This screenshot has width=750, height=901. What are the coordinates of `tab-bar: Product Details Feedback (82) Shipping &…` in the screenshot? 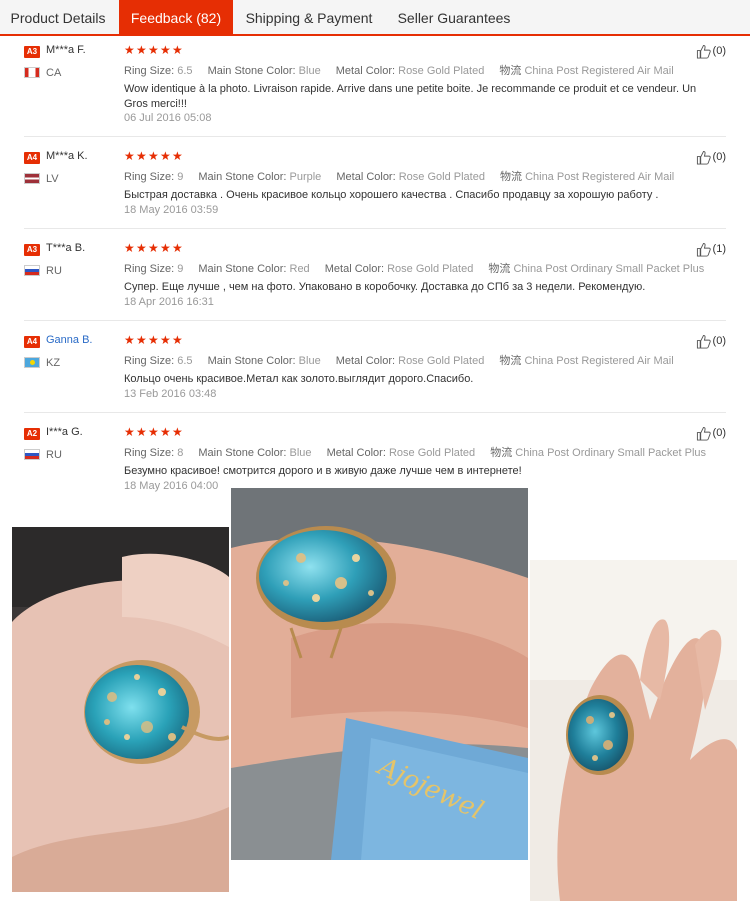 It's located at (375, 18).